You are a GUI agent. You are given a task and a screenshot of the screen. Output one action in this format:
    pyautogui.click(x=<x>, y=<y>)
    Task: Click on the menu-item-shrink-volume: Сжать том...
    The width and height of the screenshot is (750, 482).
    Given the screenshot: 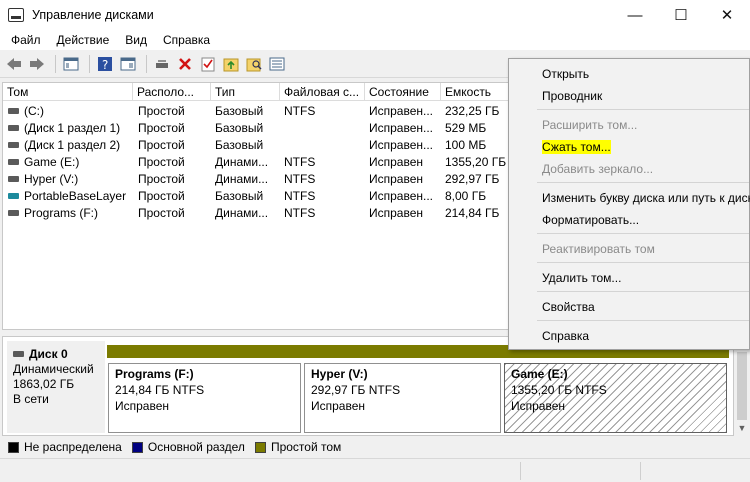 What is the action you would take?
    pyautogui.click(x=629, y=147)
    